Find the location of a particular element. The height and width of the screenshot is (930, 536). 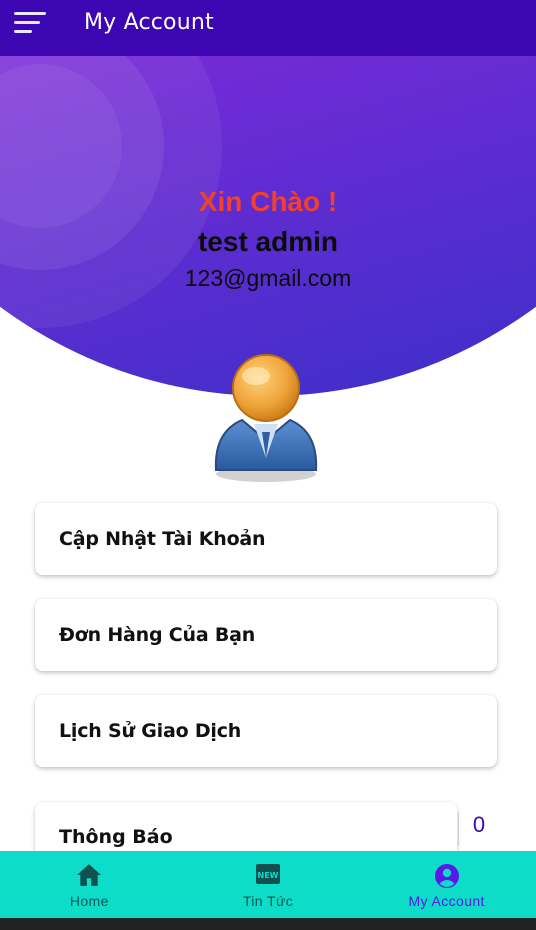

account-circle-icon is located at coordinates (446, 876).